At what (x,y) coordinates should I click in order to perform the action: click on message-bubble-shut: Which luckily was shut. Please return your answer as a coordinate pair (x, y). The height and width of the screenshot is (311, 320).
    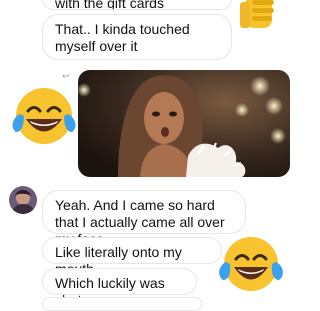
    Looking at the image, I should click on (119, 288).